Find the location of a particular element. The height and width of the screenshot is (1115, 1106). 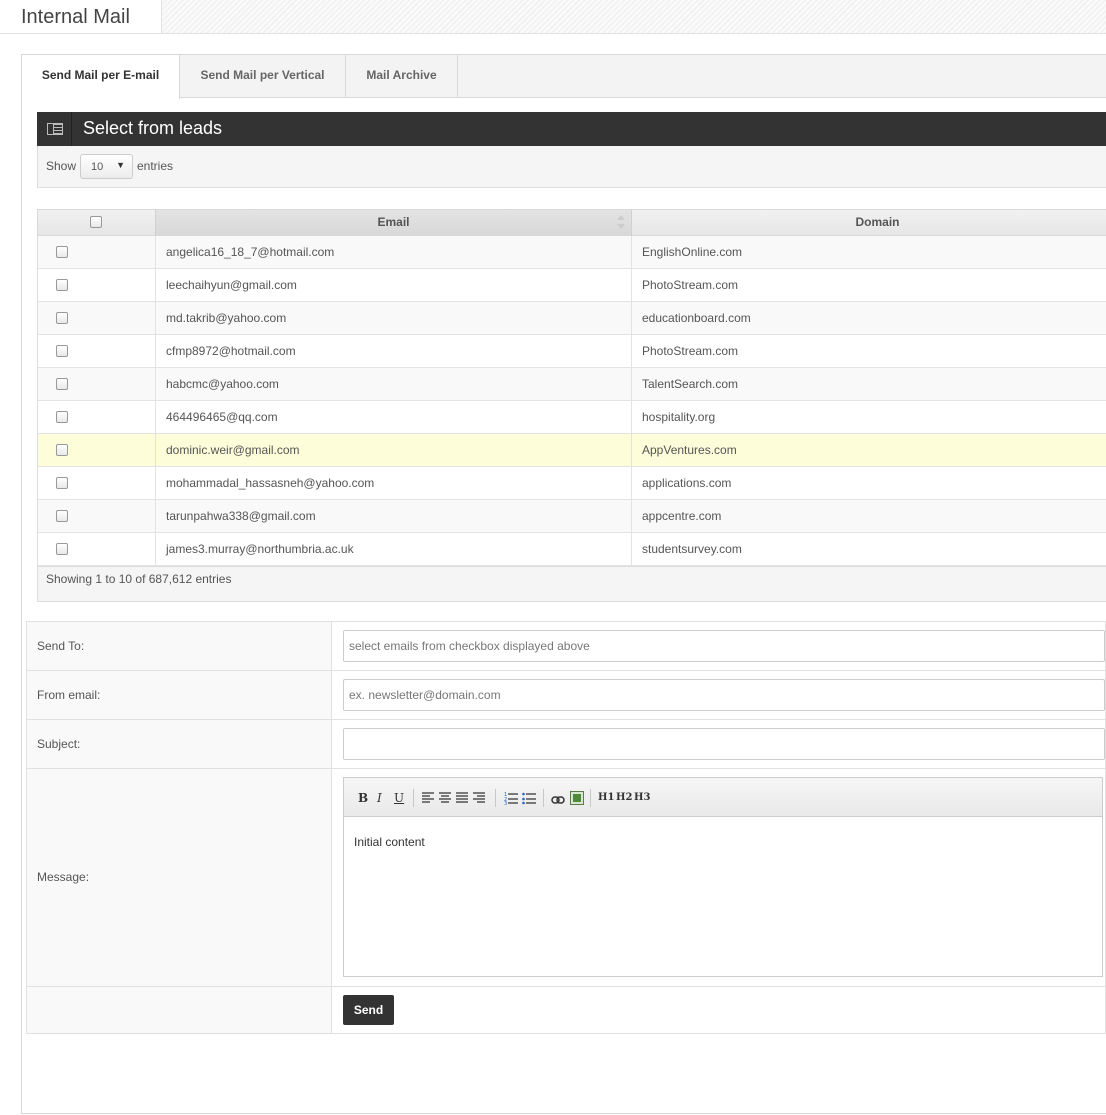

align-right-icon is located at coordinates (479, 798).